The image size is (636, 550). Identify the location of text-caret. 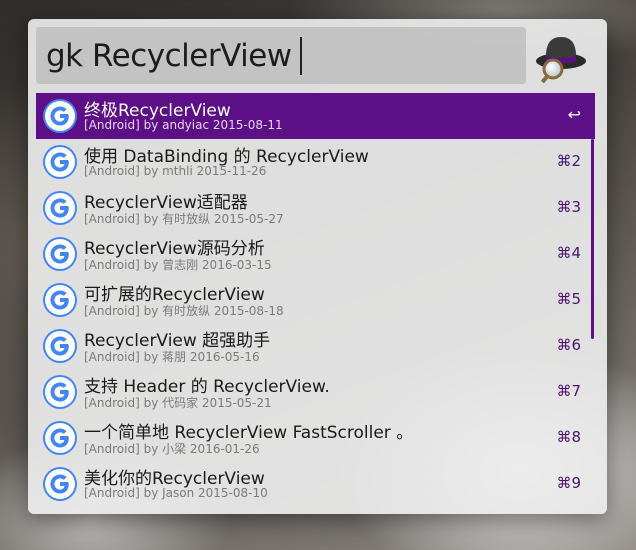
(300, 55).